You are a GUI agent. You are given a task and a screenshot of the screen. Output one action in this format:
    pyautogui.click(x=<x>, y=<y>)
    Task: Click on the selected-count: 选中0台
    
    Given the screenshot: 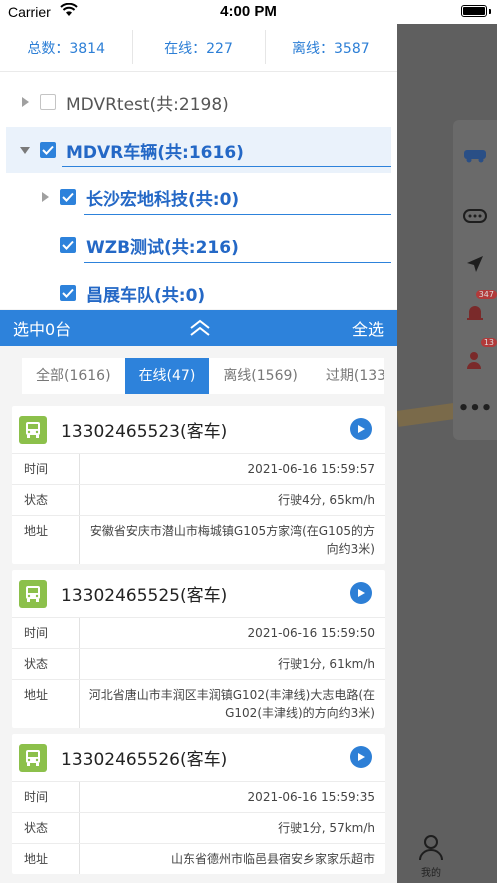 What is the action you would take?
    pyautogui.click(x=42, y=329)
    